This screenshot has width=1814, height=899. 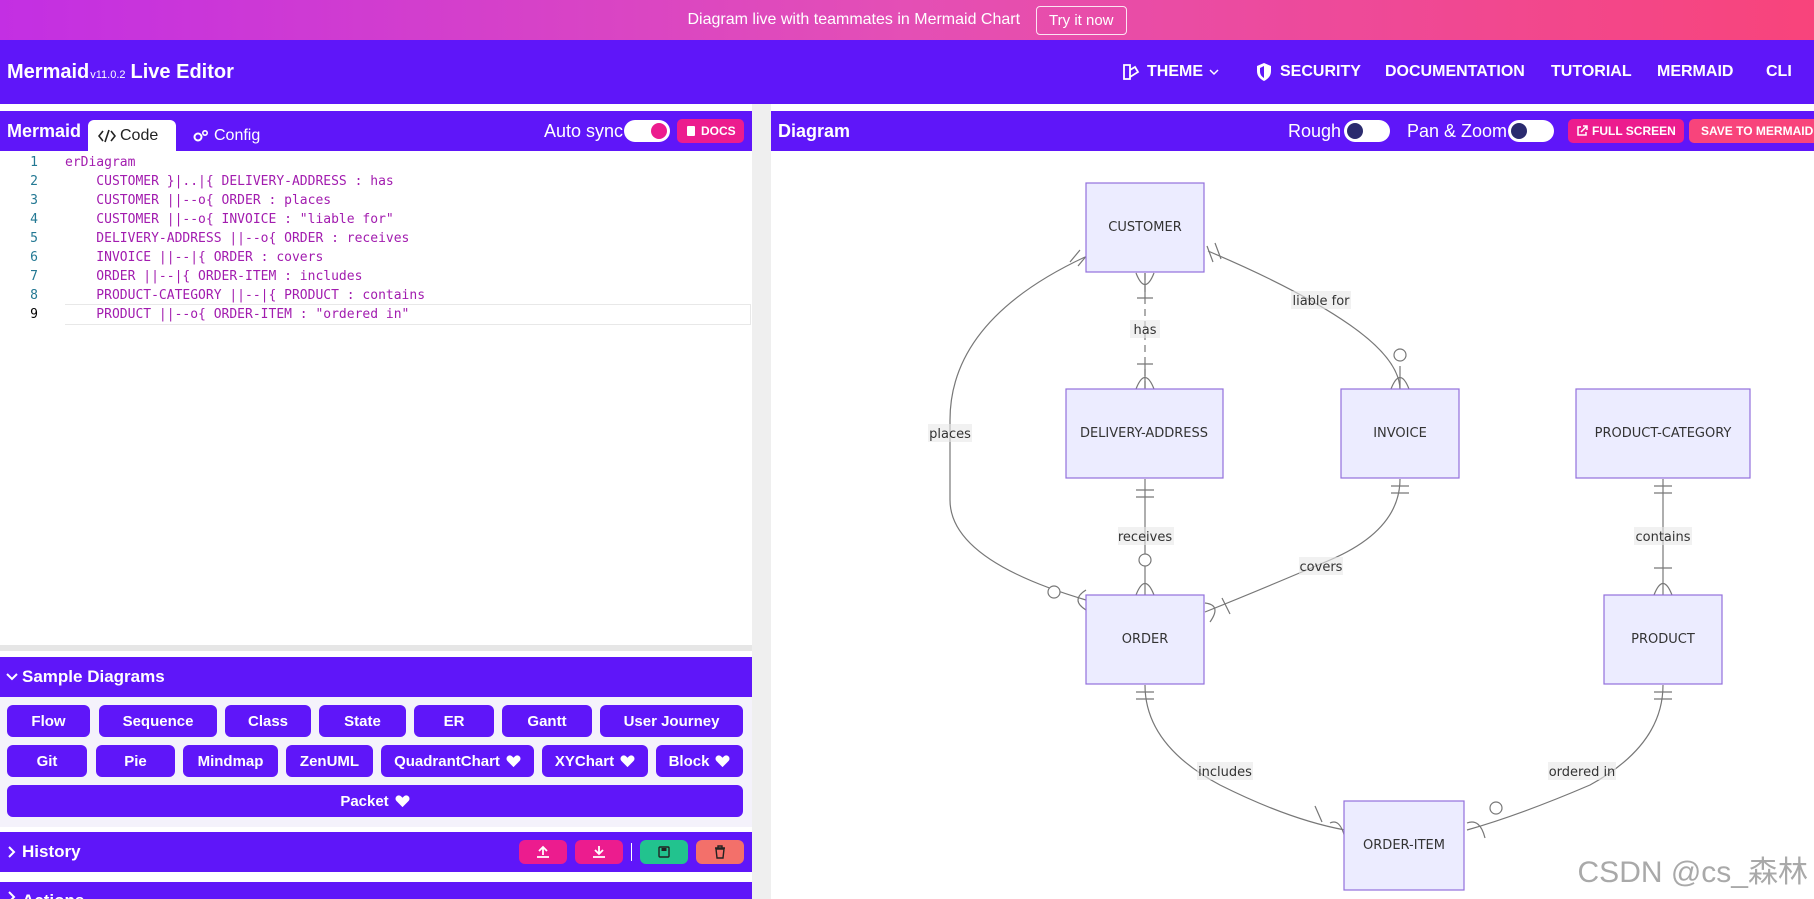 What do you see at coordinates (268, 721) in the screenshot?
I see `sample-class-button: Class` at bounding box center [268, 721].